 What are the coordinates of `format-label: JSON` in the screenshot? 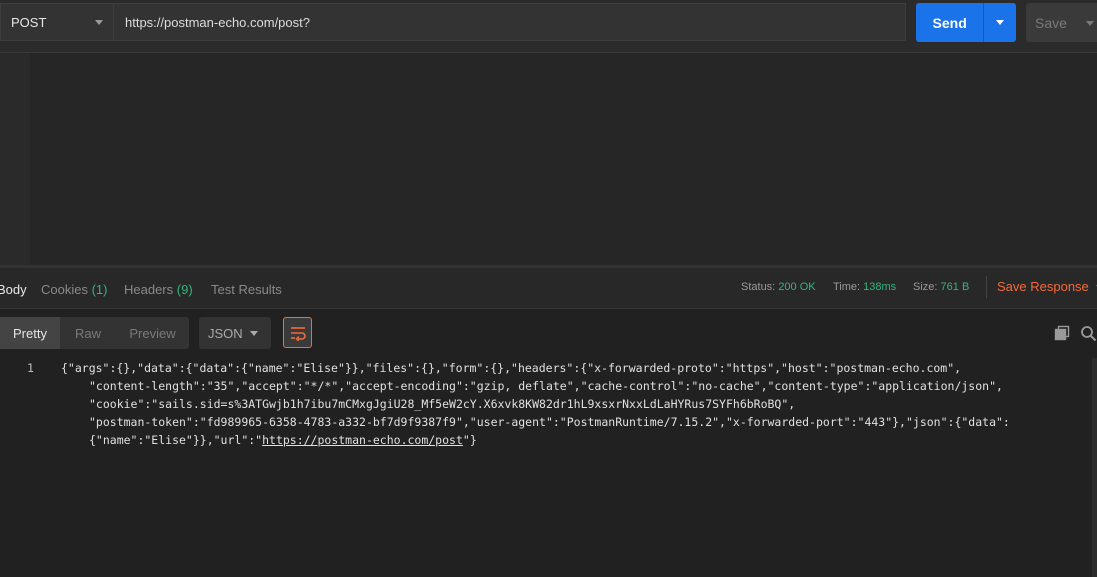 It's located at (225, 333).